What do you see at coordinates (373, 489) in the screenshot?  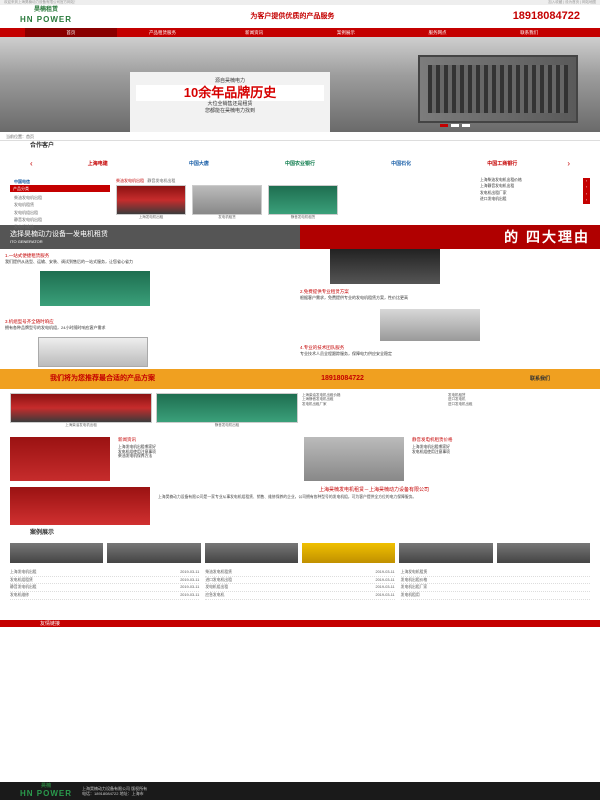 I see `about-title: 上海昊楠发电机租赁－上海昊楠动力设备有限公司` at bounding box center [373, 489].